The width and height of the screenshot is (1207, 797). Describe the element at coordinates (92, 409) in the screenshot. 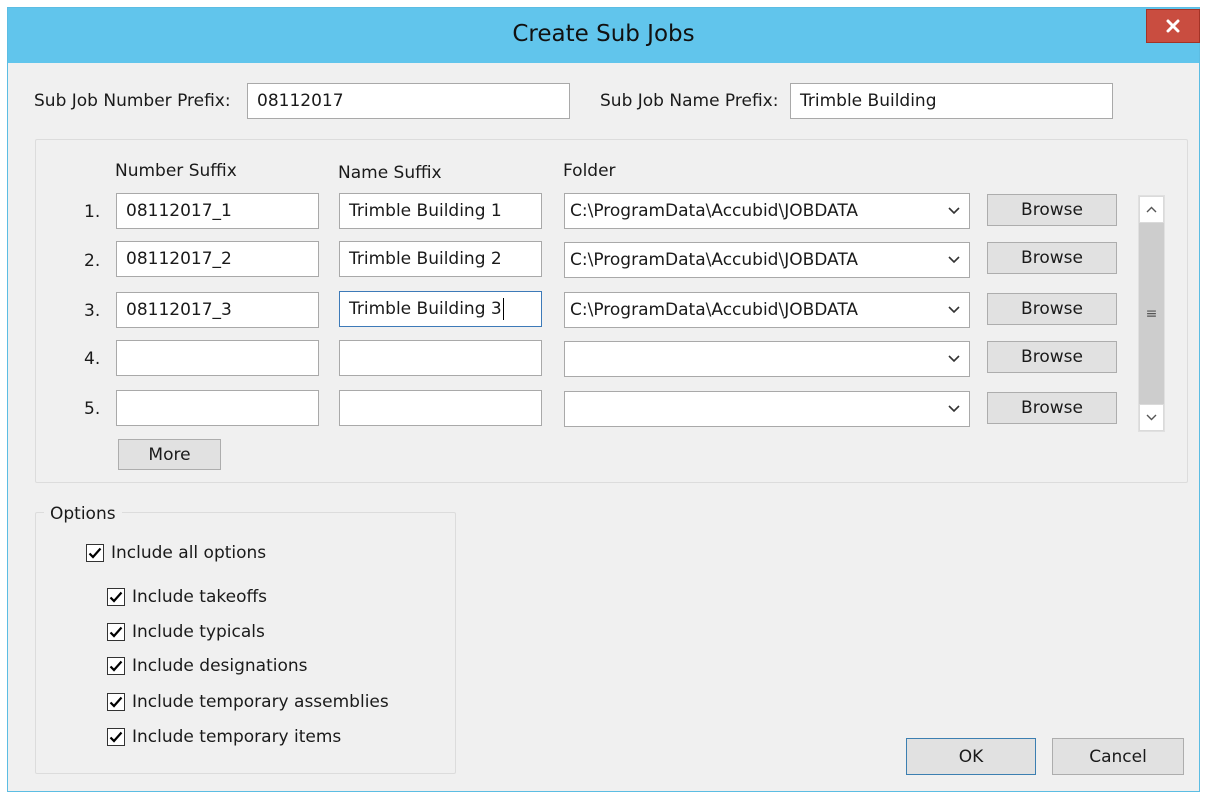

I see `row-index: 5.` at that location.